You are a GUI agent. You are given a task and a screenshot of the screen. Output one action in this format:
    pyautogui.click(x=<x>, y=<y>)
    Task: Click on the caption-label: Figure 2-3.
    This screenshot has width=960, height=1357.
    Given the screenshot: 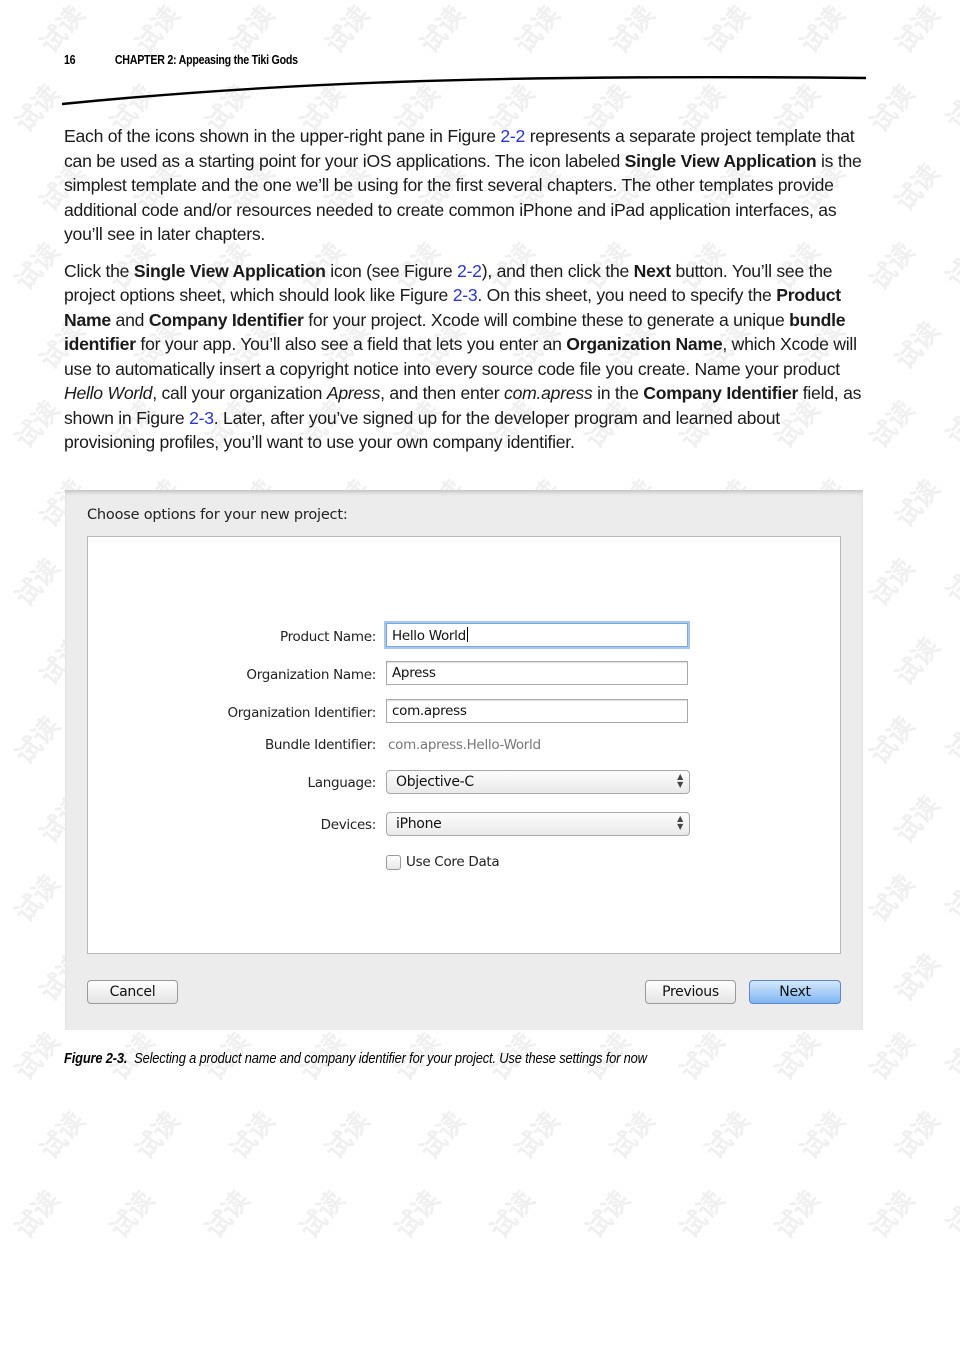 What is the action you would take?
    pyautogui.click(x=96, y=1058)
    